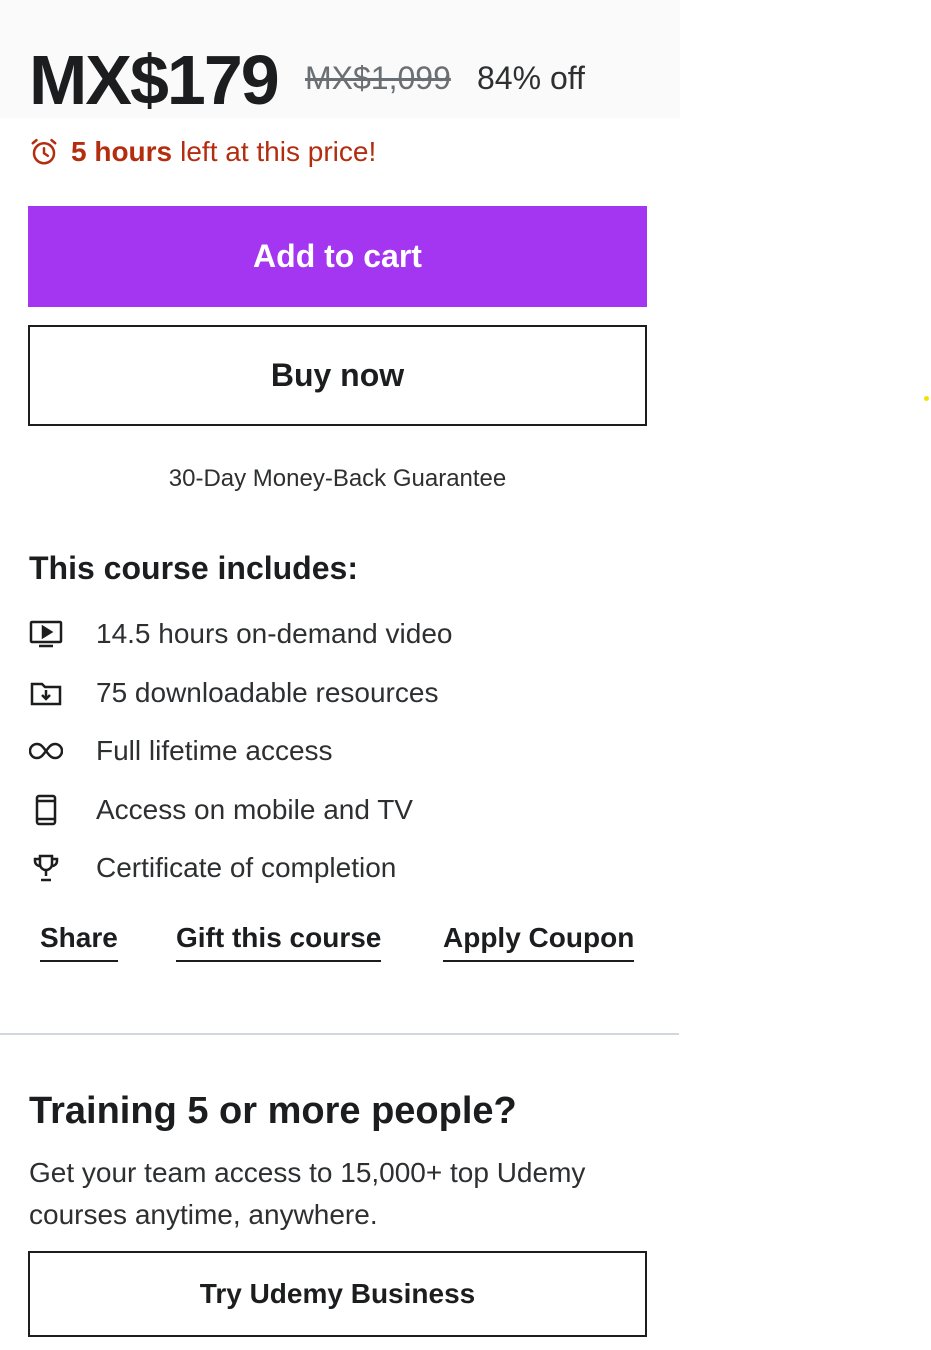 The width and height of the screenshot is (931, 1350). Describe the element at coordinates (193, 568) in the screenshot. I see `course-includes-title: This course includes:` at that location.